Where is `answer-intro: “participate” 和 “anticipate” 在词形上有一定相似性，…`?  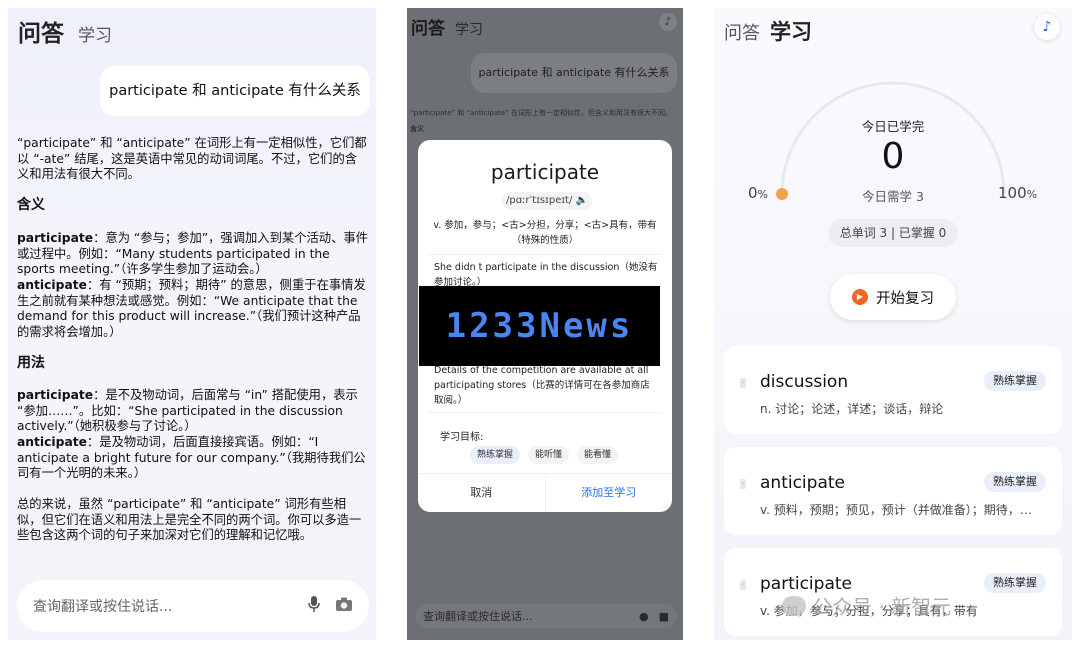
answer-intro: “participate” 和 “anticipate” 在词形上有一定相似性，… is located at coordinates (193, 159).